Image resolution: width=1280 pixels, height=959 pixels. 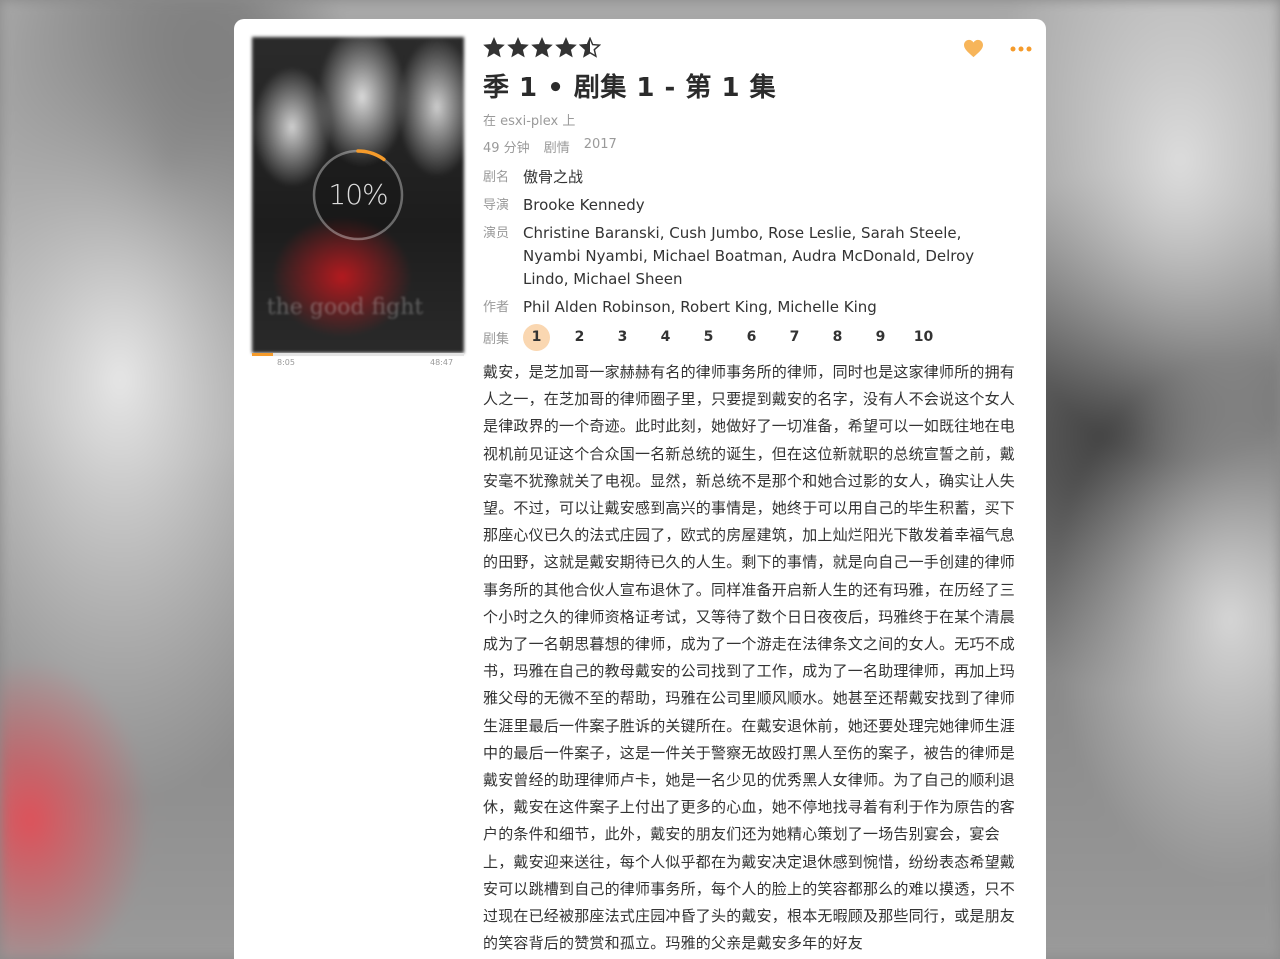 I want to click on time-total: 48:47, so click(x=442, y=362).